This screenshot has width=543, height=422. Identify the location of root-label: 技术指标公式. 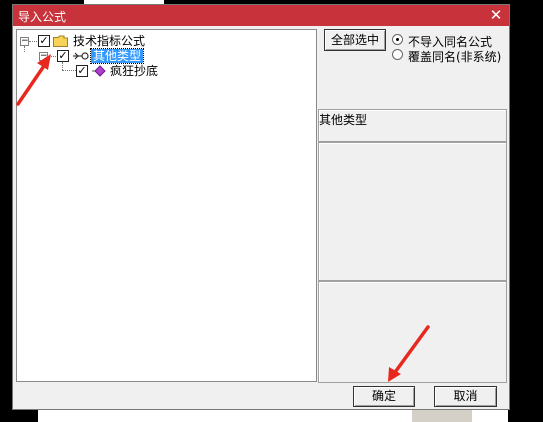
(109, 41).